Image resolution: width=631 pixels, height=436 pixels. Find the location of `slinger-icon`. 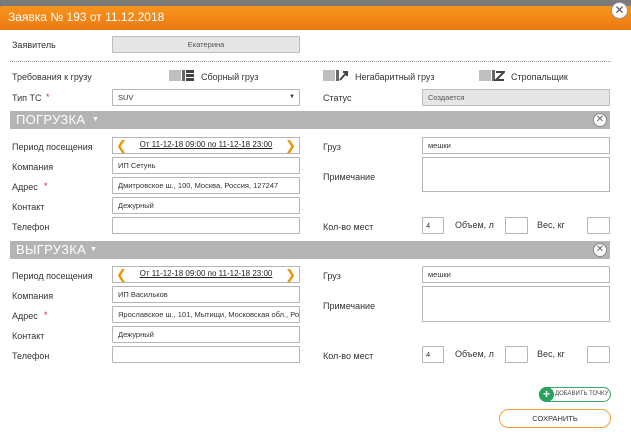

slinger-icon is located at coordinates (492, 75).